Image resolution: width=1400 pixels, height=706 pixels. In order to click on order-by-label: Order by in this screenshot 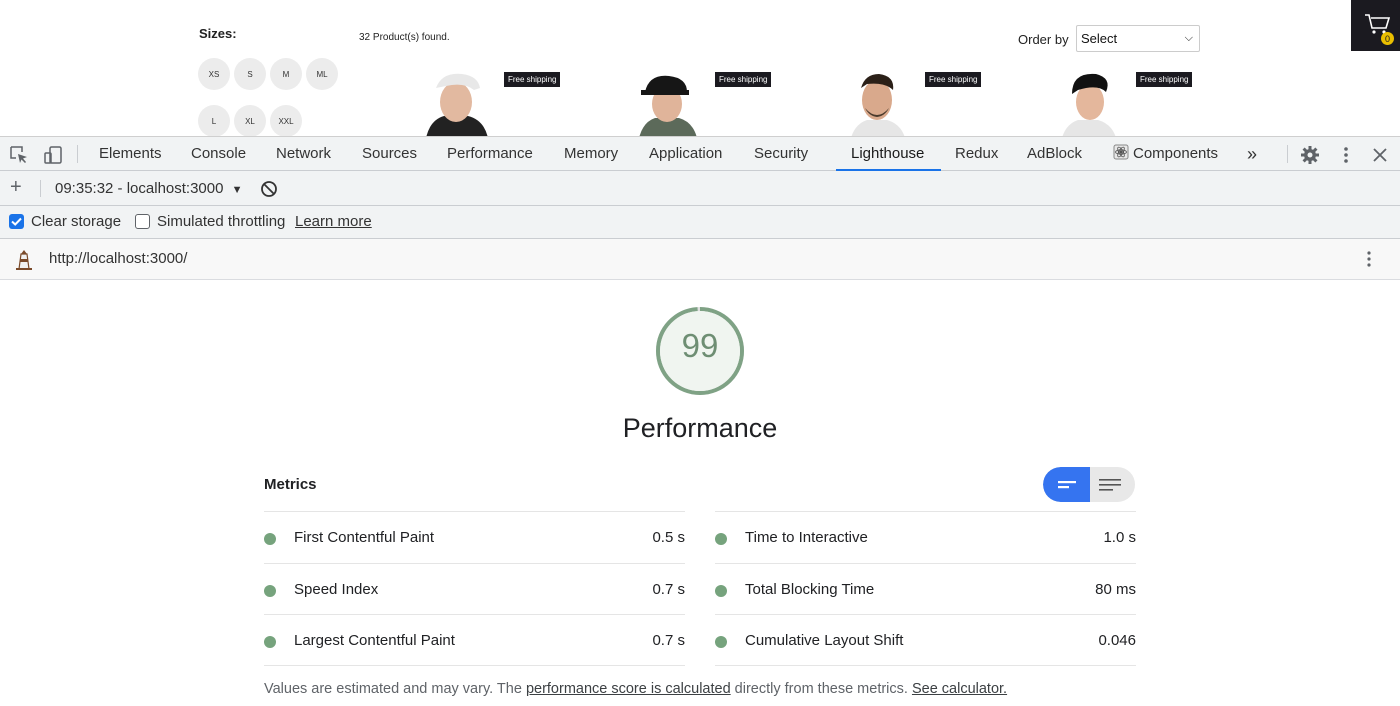, I will do `click(1043, 39)`.